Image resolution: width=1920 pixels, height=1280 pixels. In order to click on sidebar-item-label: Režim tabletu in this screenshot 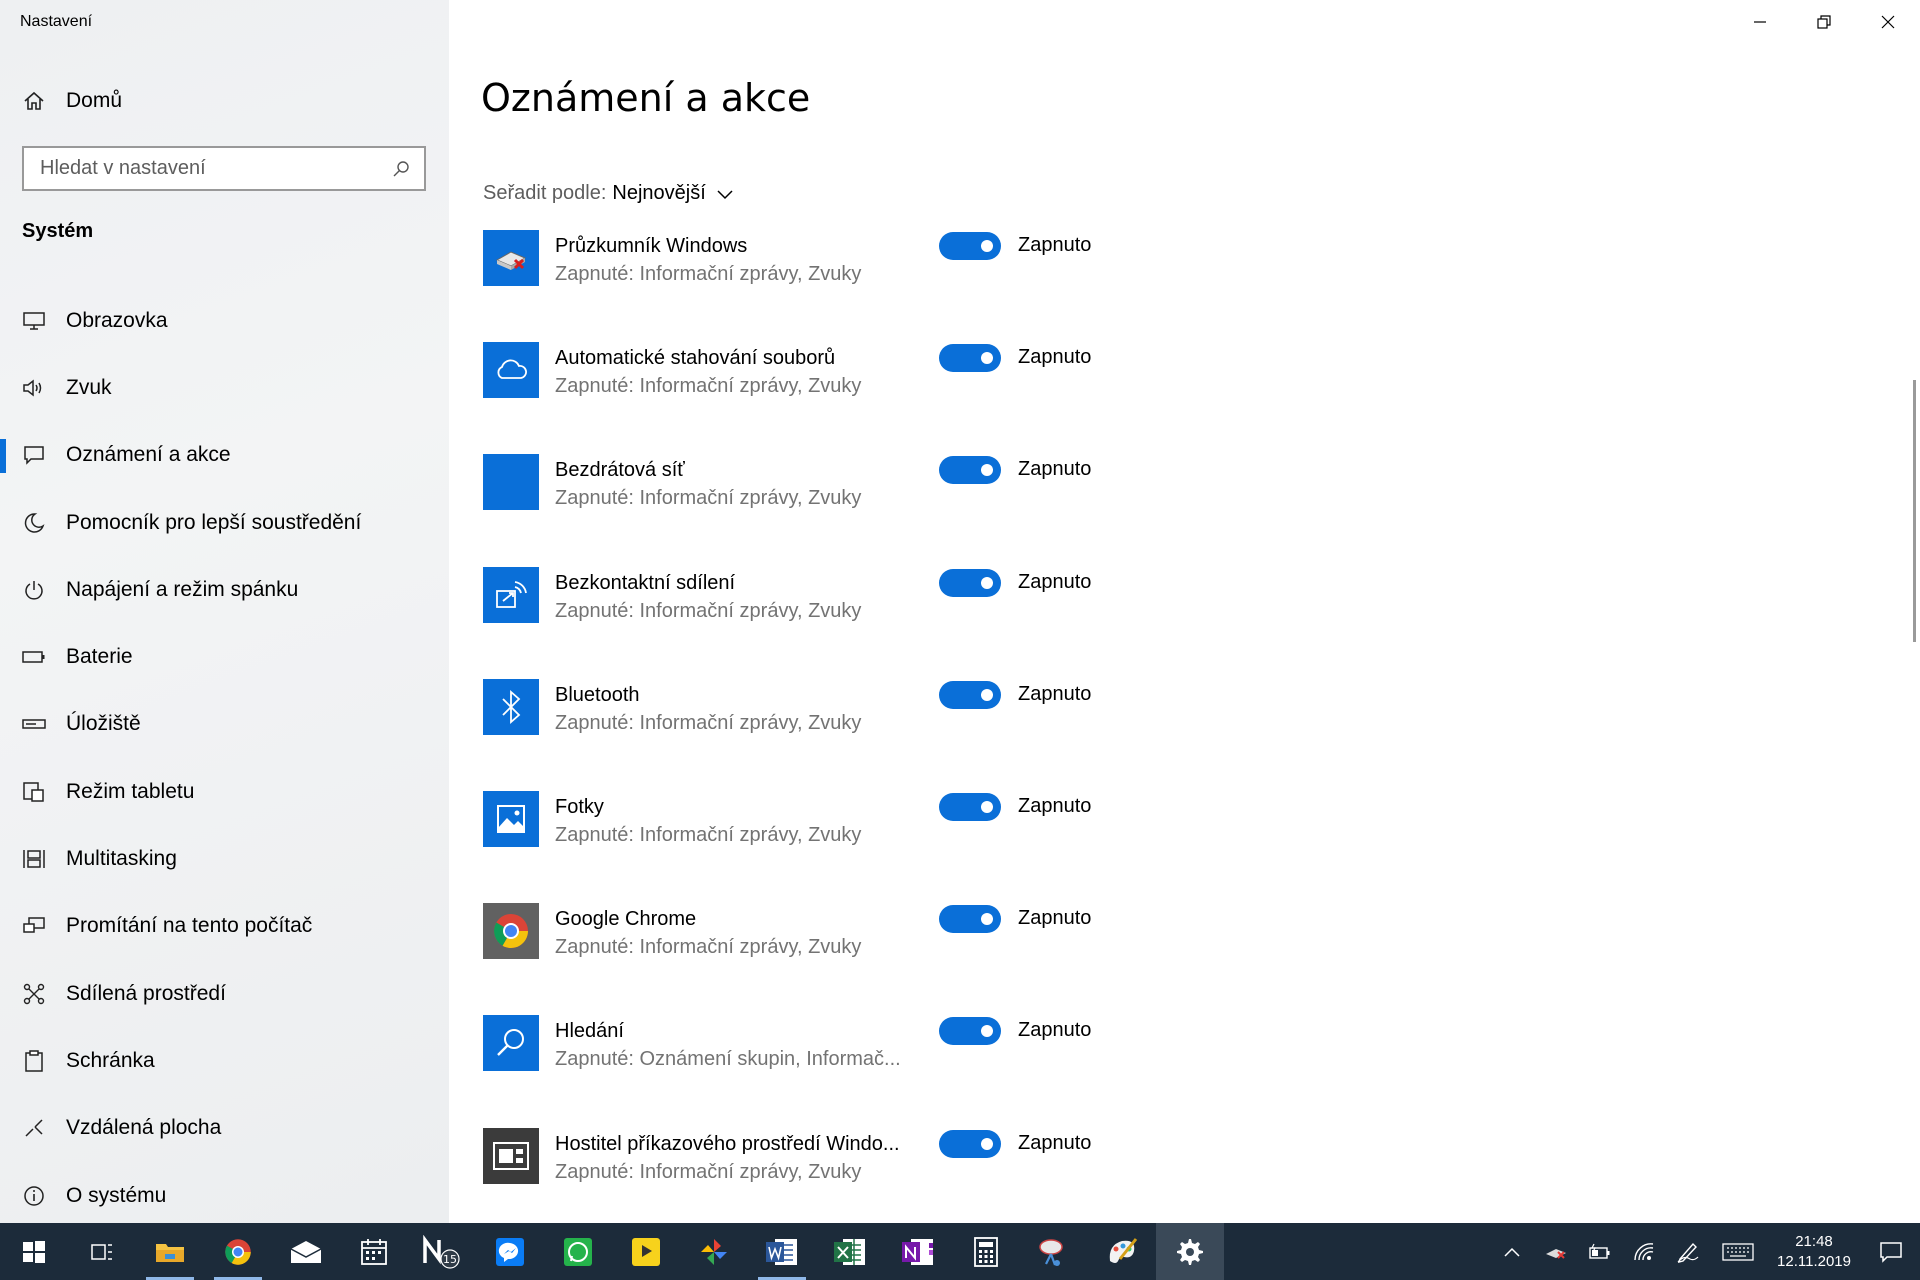, I will do `click(130, 791)`.